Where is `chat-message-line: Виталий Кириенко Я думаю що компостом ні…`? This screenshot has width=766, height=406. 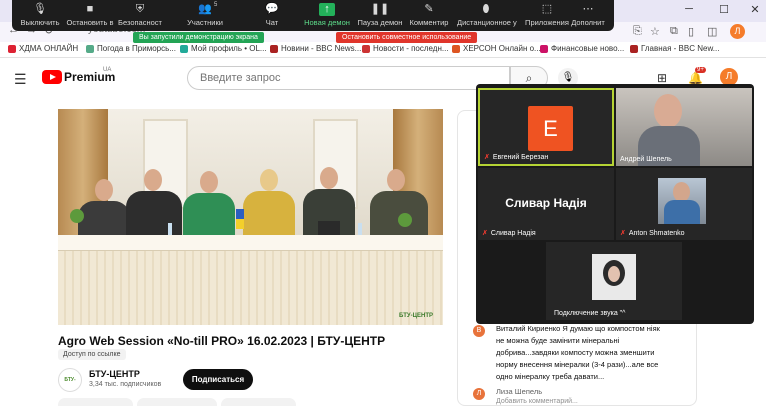 chat-message-line: Виталий Кириенко Я думаю що компостом ні… is located at coordinates (578, 328).